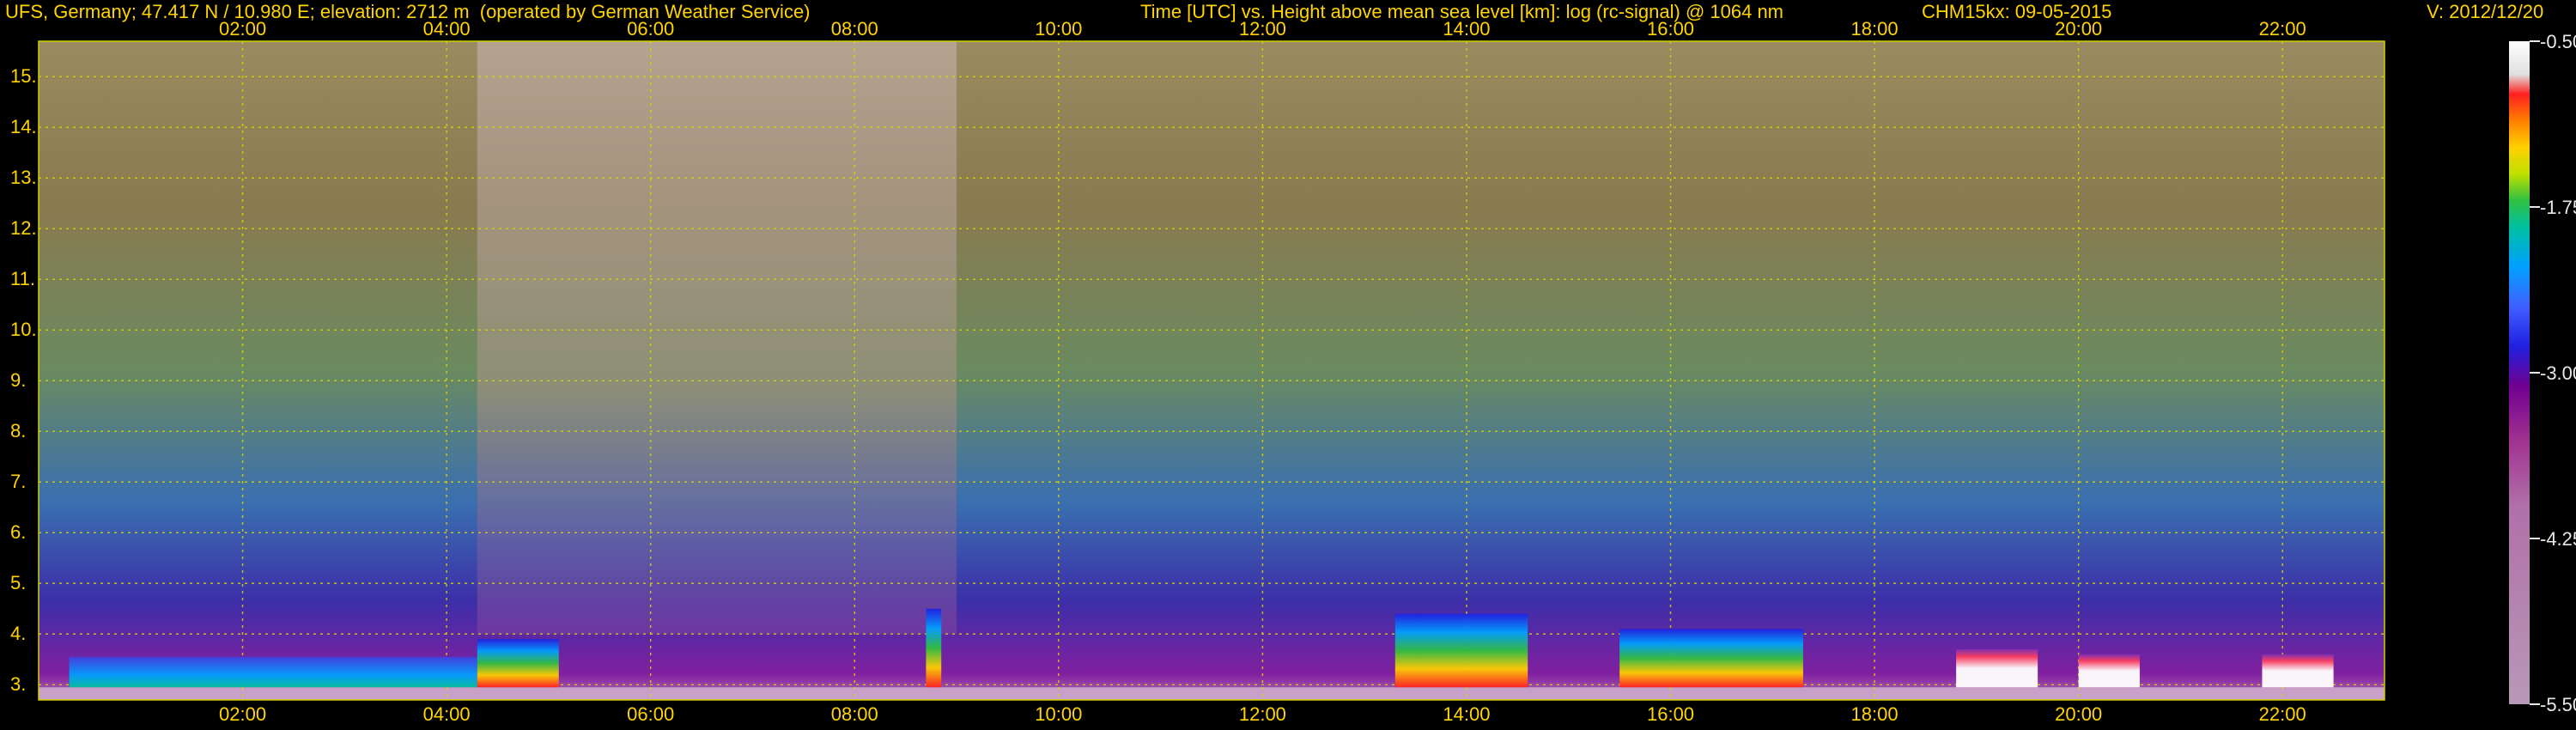  Describe the element at coordinates (446, 714) in the screenshot. I see `x-tick-bottom: 04:00` at that location.